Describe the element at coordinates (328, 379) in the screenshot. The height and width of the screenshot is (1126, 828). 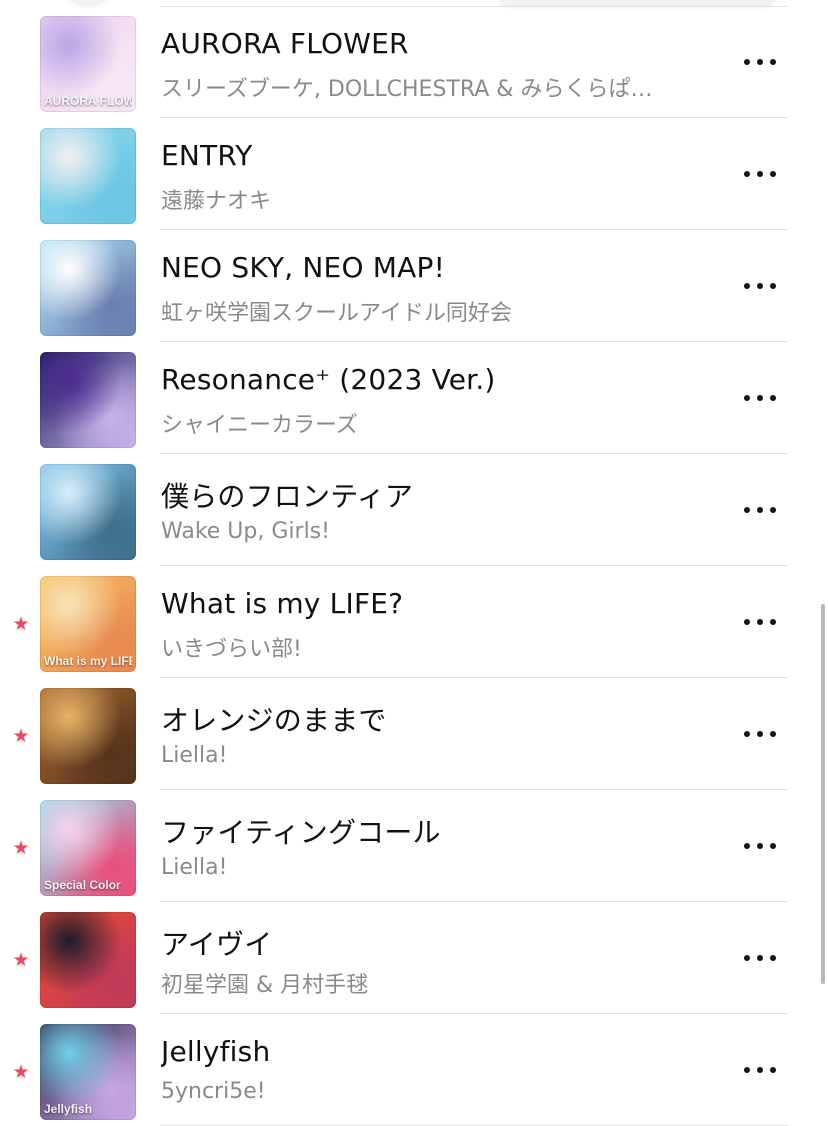
I see `track-title: Resonance⁺ (2023 Ver.)` at that location.